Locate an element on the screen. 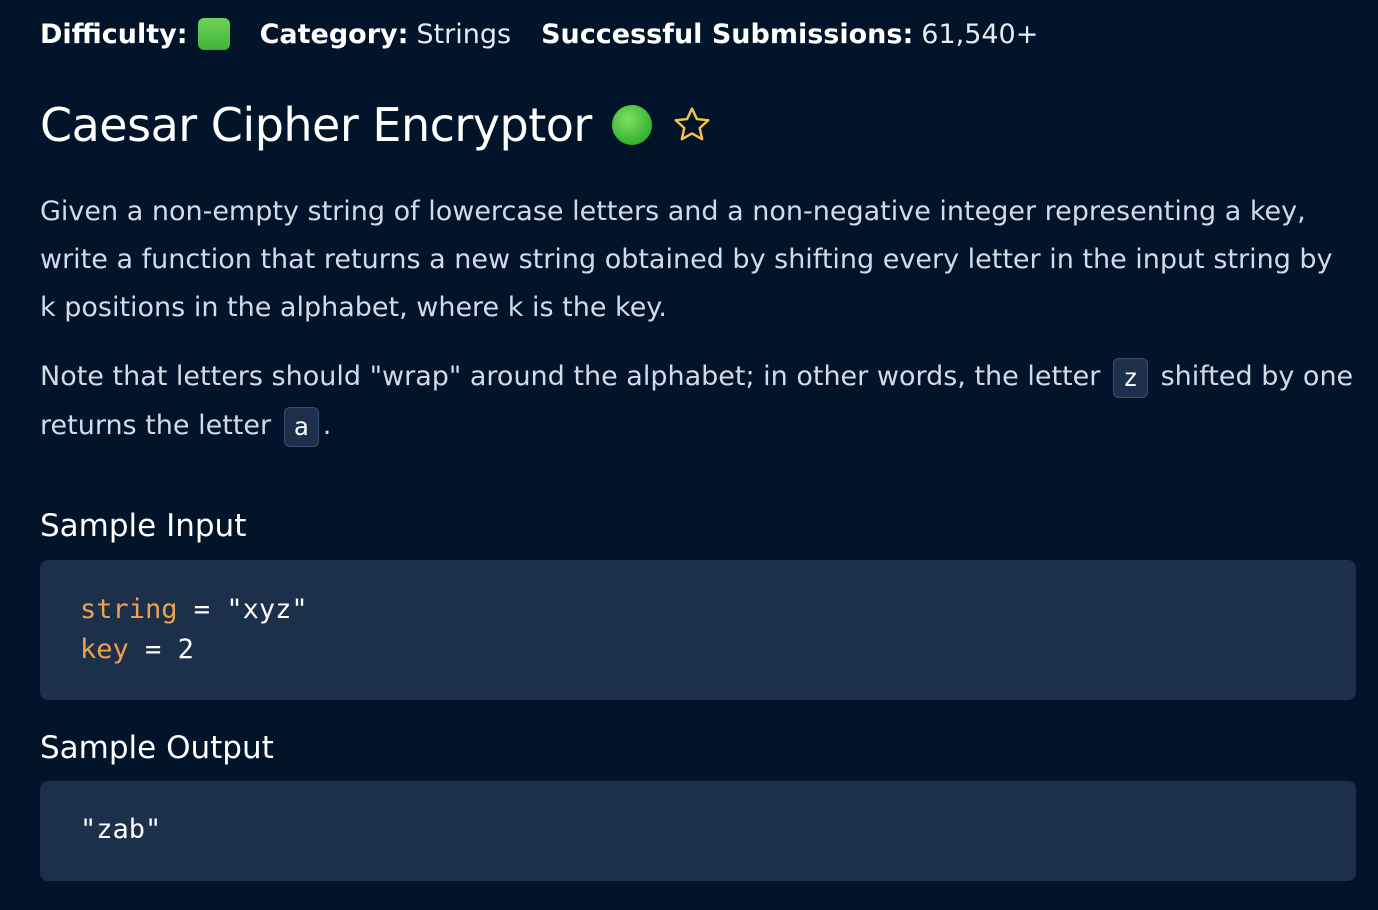 Image resolution: width=1378 pixels, height=910 pixels. favorite-star-button is located at coordinates (692, 125).